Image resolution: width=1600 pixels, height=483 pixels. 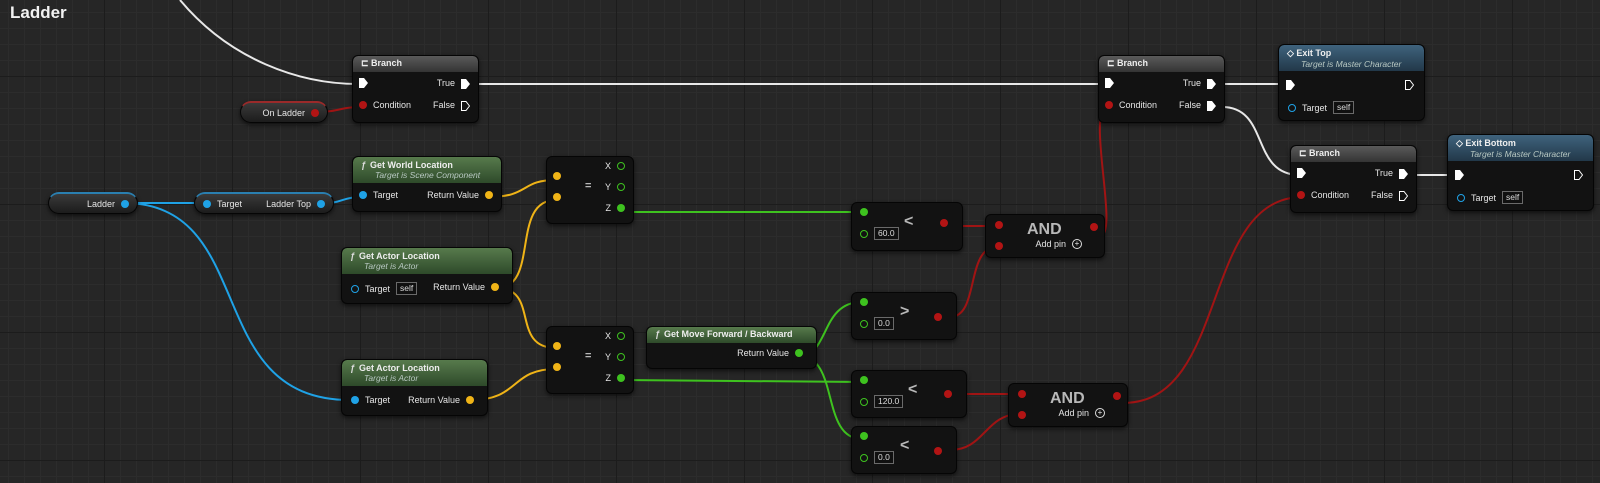 What do you see at coordinates (904, 316) in the screenshot?
I see `greater-than-node: 0.0 >` at bounding box center [904, 316].